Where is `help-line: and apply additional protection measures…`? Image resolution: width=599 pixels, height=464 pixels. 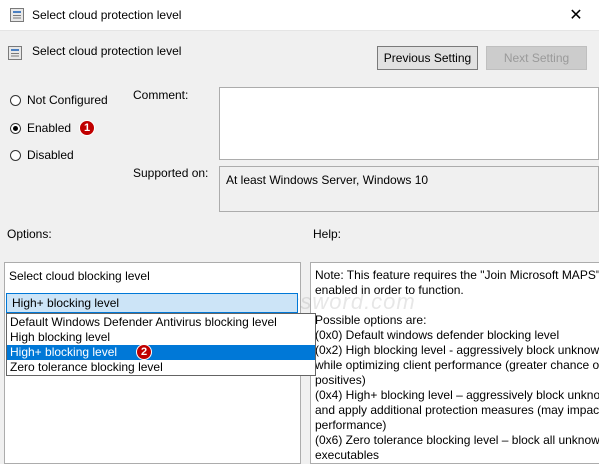
help-line: and apply additional protection measures… is located at coordinates (457, 410).